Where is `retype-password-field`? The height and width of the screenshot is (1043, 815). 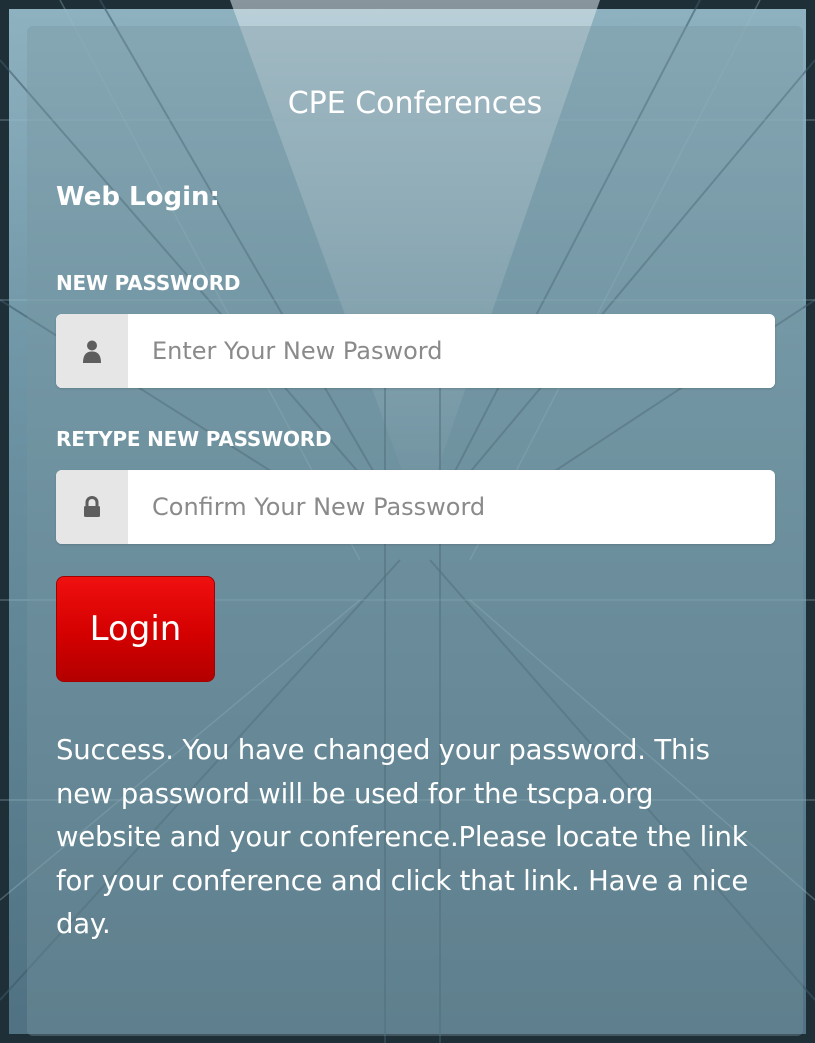
retype-password-field is located at coordinates (415, 507).